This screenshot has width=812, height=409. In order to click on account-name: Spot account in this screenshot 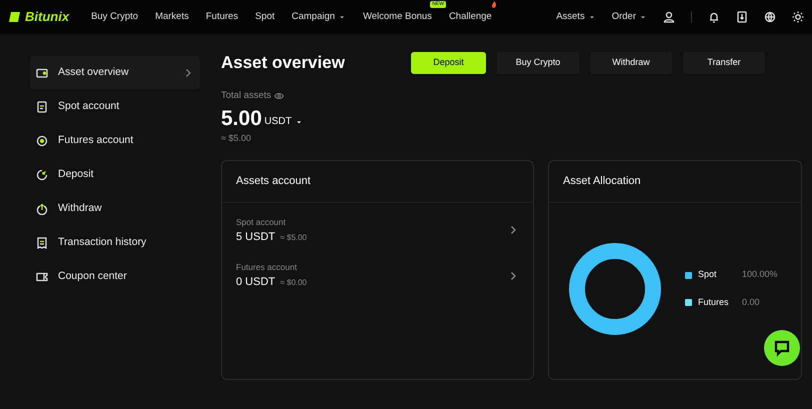, I will do `click(261, 222)`.